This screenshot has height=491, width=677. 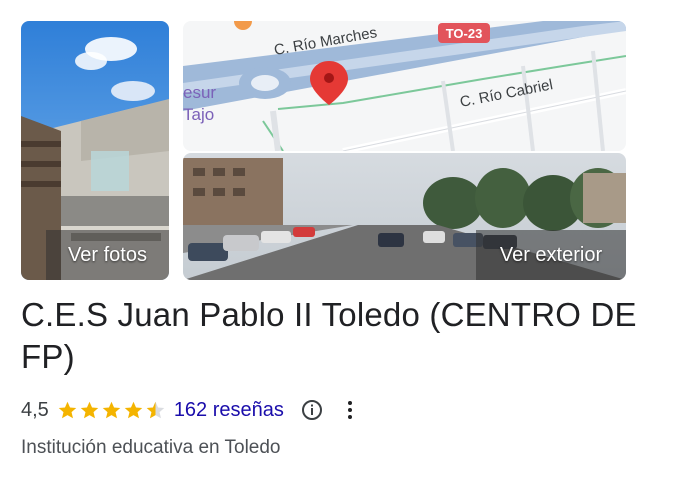 I want to click on area-label-line1: esur, so click(x=199, y=92).